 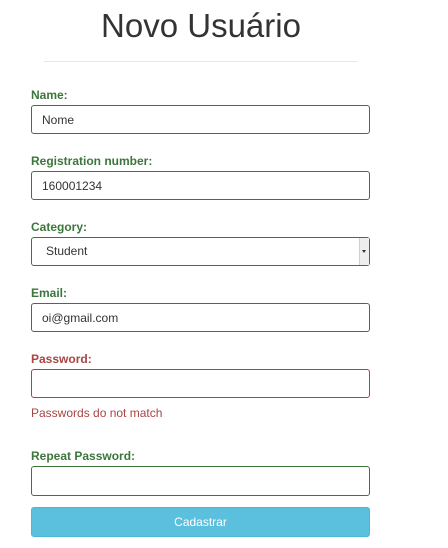 What do you see at coordinates (200, 522) in the screenshot?
I see `submit-button: Cadastrar` at bounding box center [200, 522].